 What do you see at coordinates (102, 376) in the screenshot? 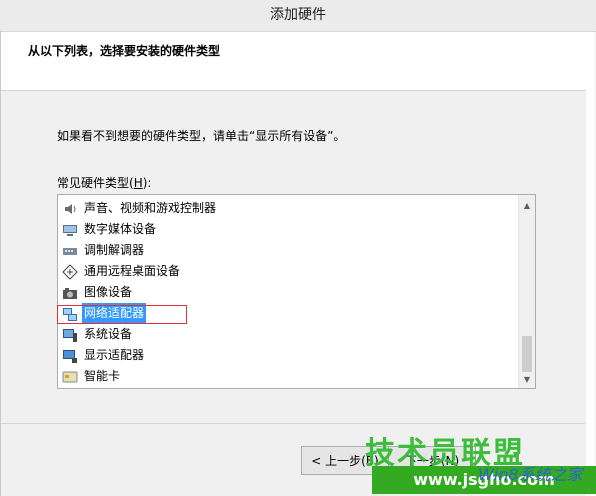
I see `list-item-label: 智能卡` at bounding box center [102, 376].